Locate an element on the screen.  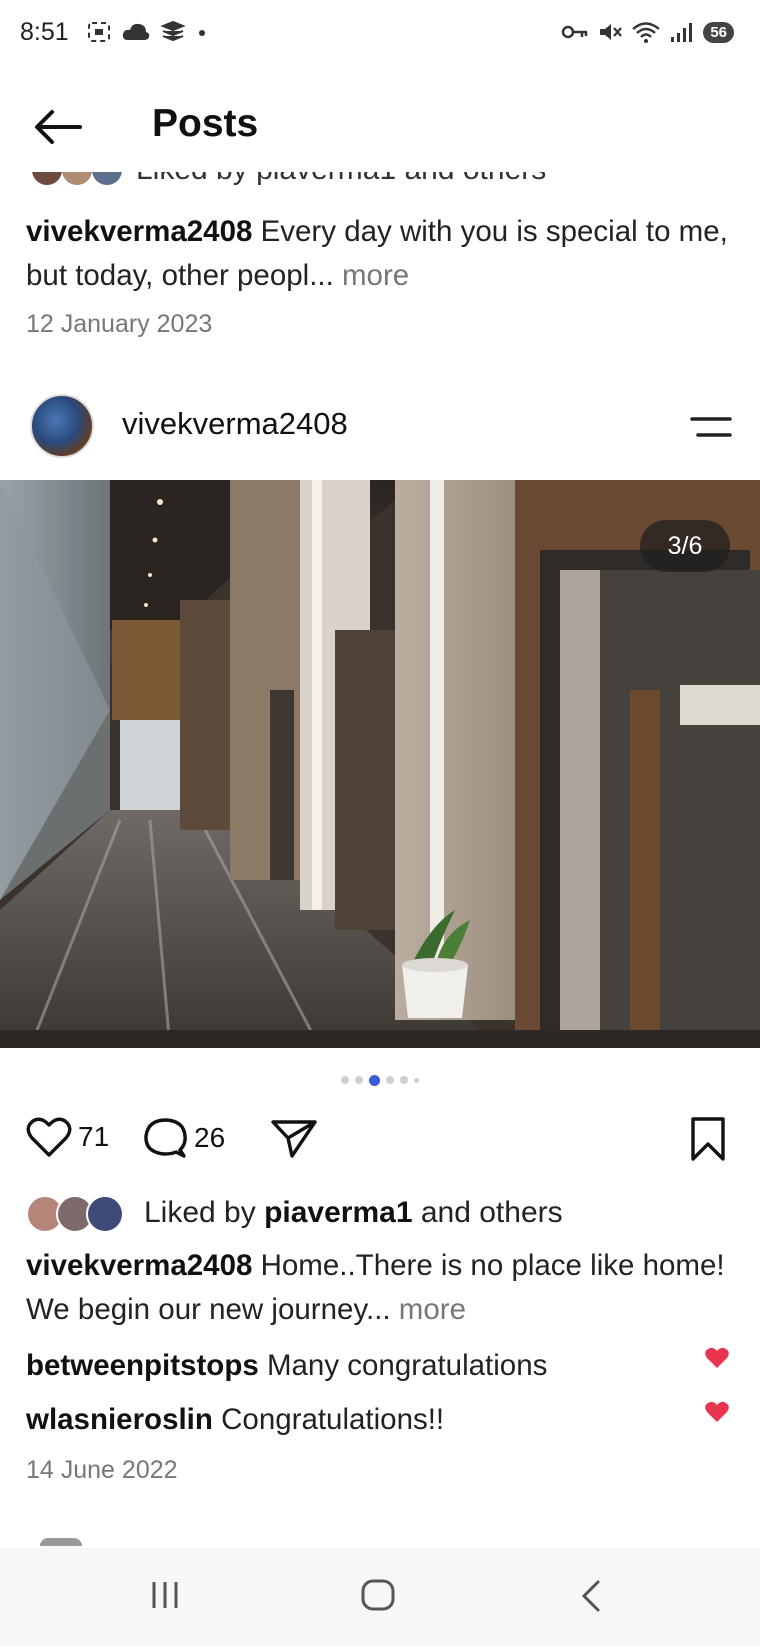
liked-by-prefix: Liked by is located at coordinates (204, 1212).